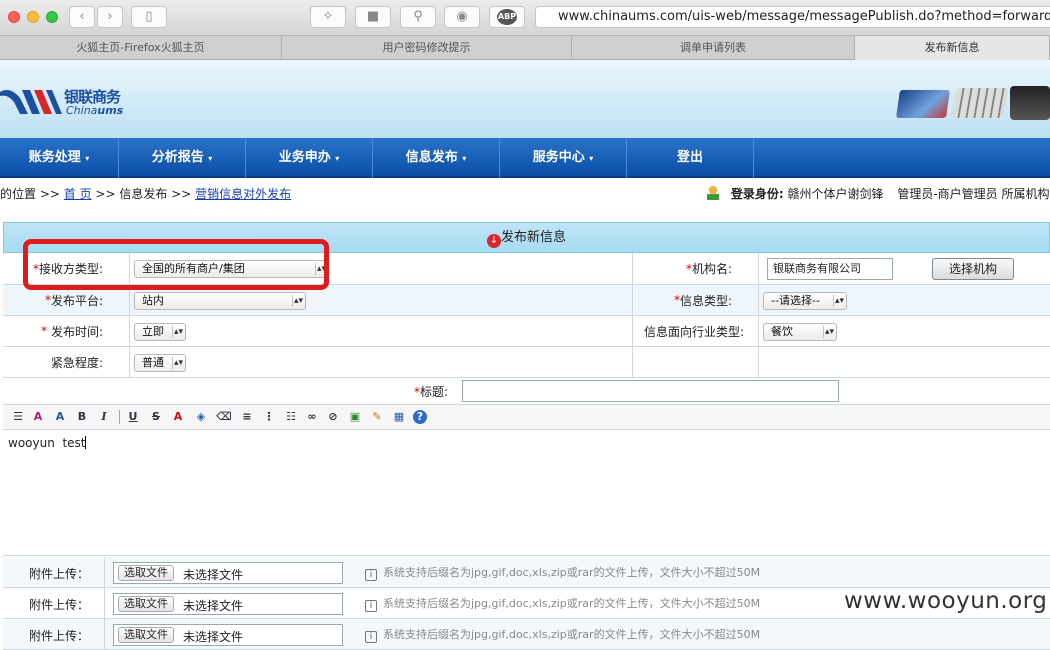 This screenshot has width=1050, height=650. I want to click on image-icon: ▣, so click(355, 417).